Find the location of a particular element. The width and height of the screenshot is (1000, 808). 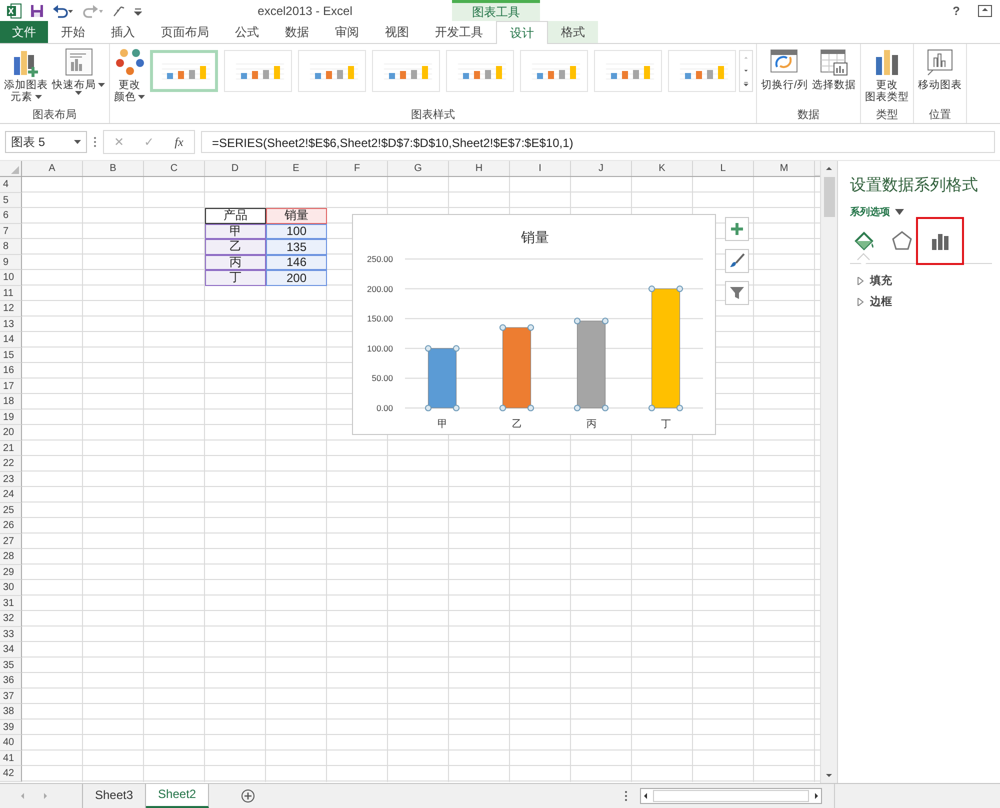

row-header: 40 is located at coordinates (11, 742).